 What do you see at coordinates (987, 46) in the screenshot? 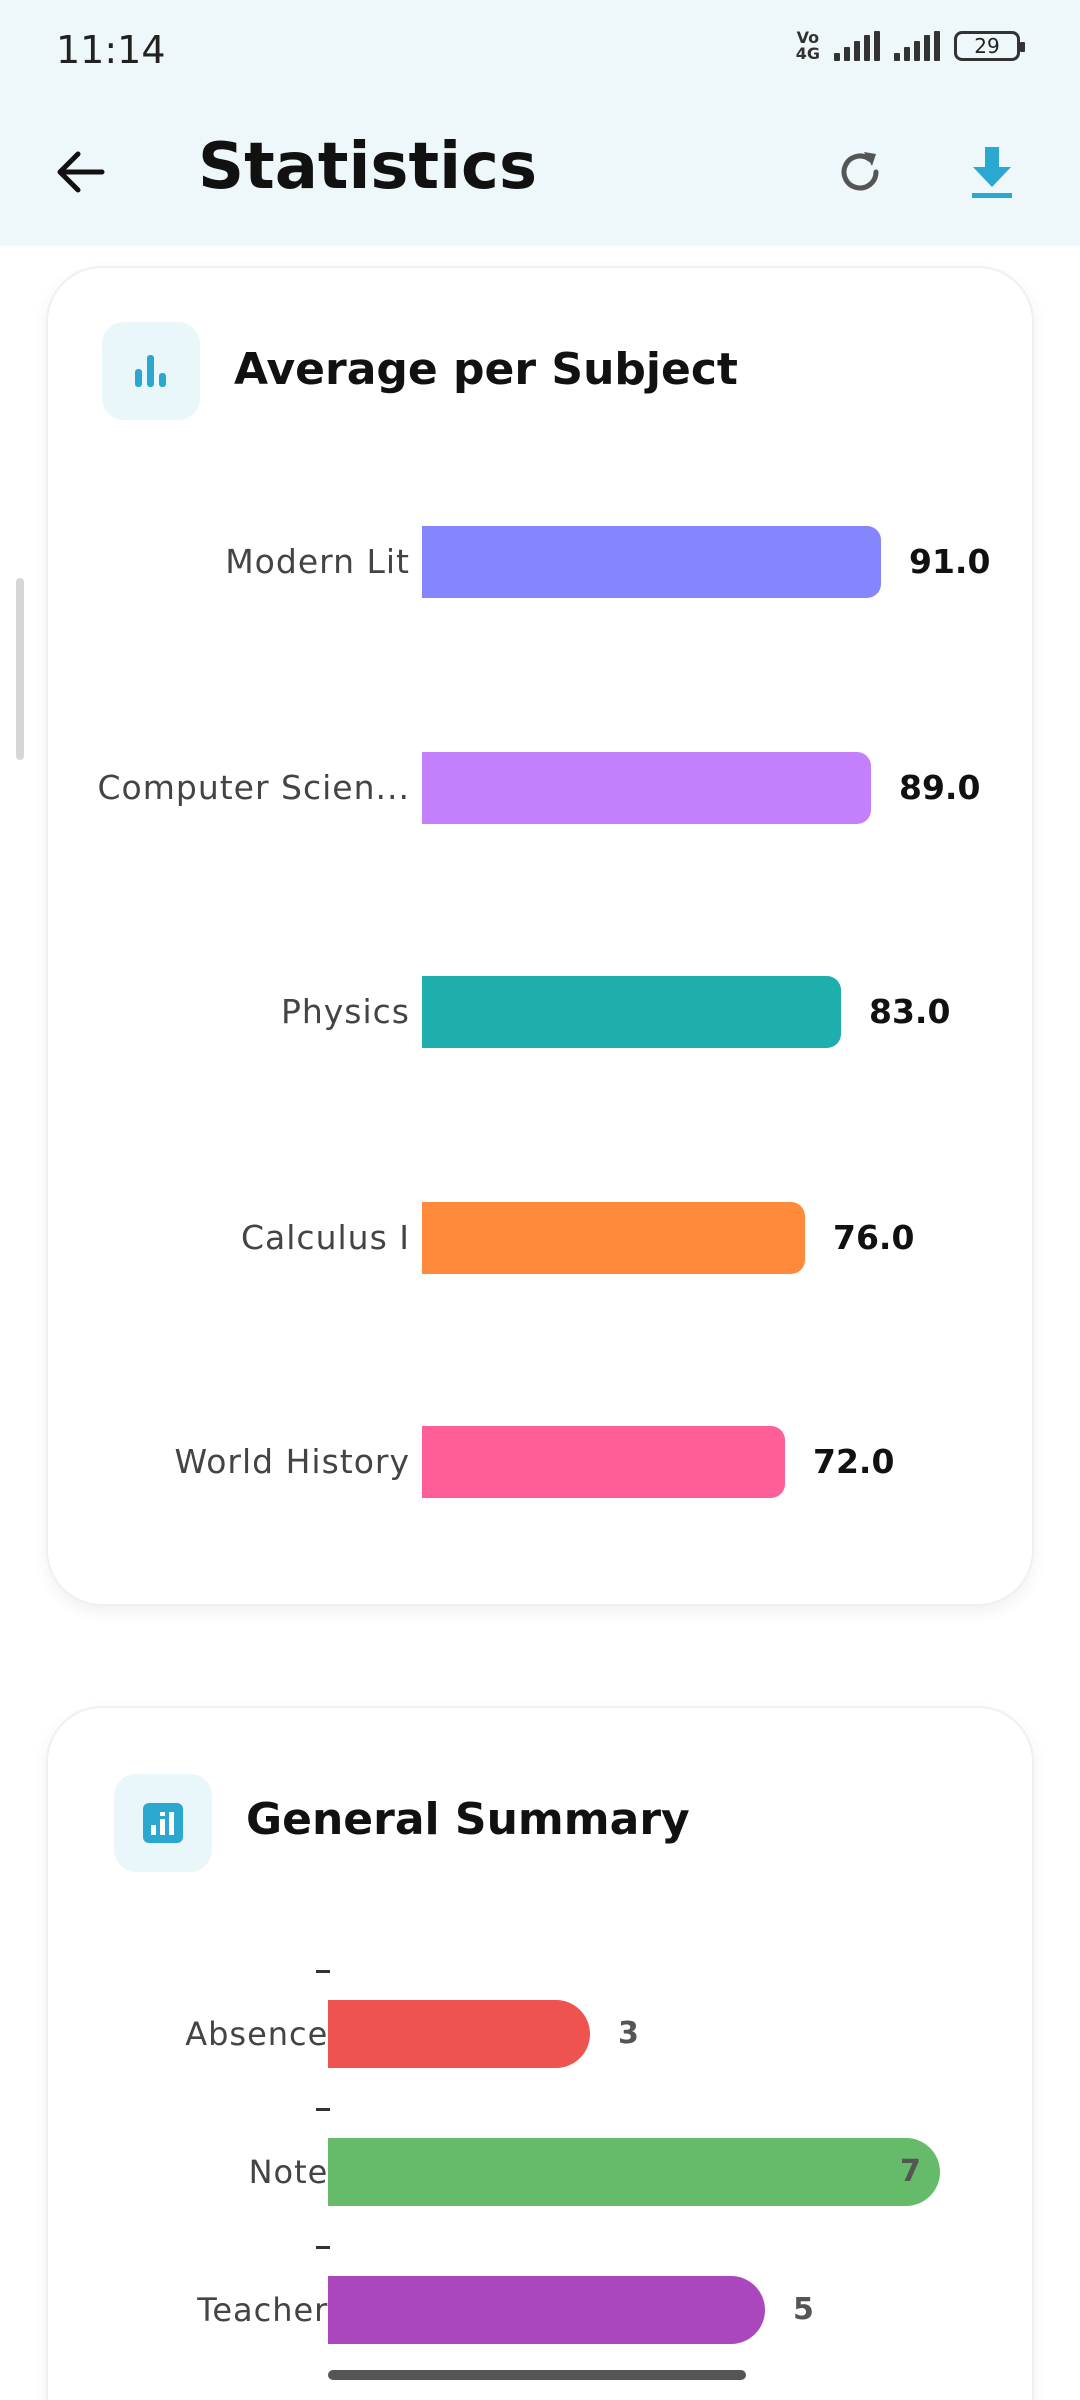
I see `battery-level: 29` at bounding box center [987, 46].